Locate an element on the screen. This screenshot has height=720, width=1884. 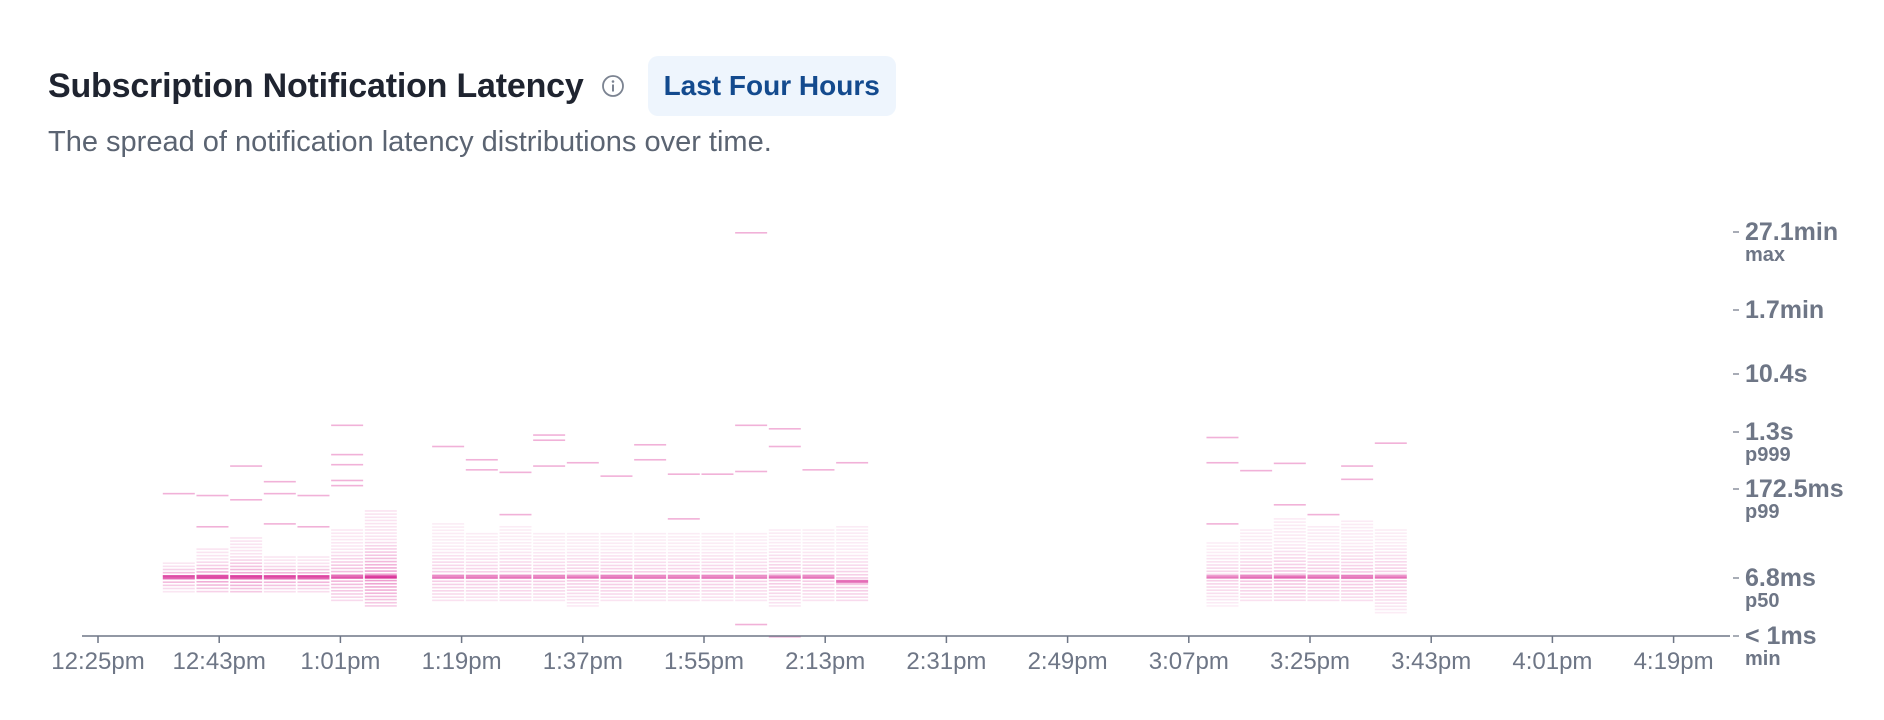
x-tick-label: 3:07pm is located at coordinates (1189, 661).